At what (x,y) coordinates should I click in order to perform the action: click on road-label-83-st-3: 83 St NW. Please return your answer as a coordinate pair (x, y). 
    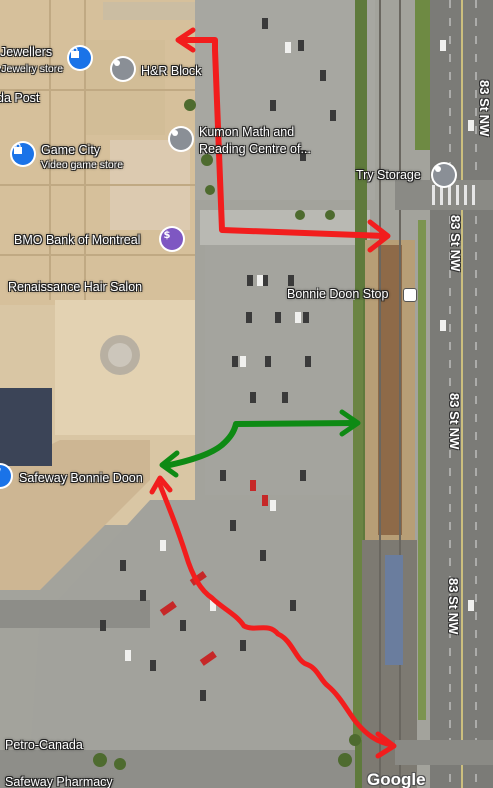
    Looking at the image, I should click on (454, 421).